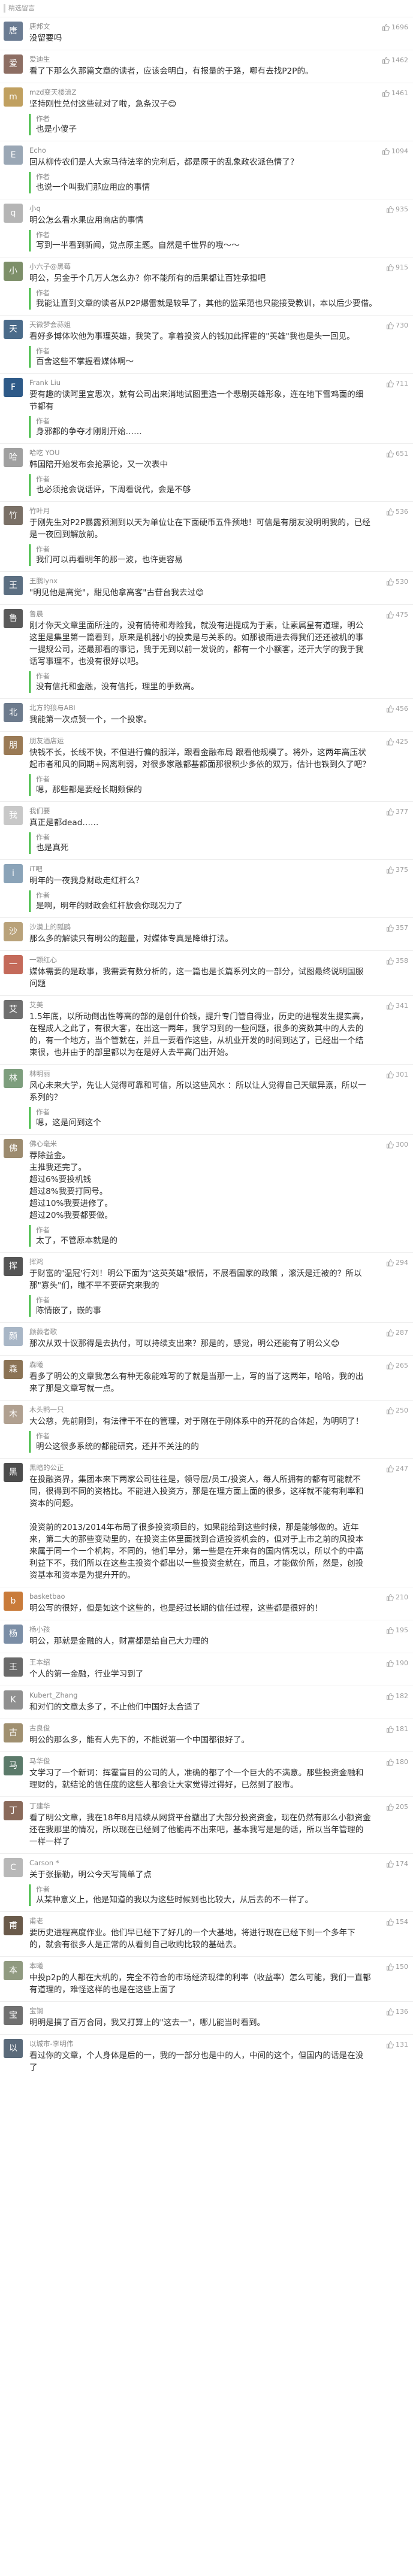 The height and width of the screenshot is (2576, 413). What do you see at coordinates (13, 515) in the screenshot?
I see `avatar: 竹` at bounding box center [13, 515].